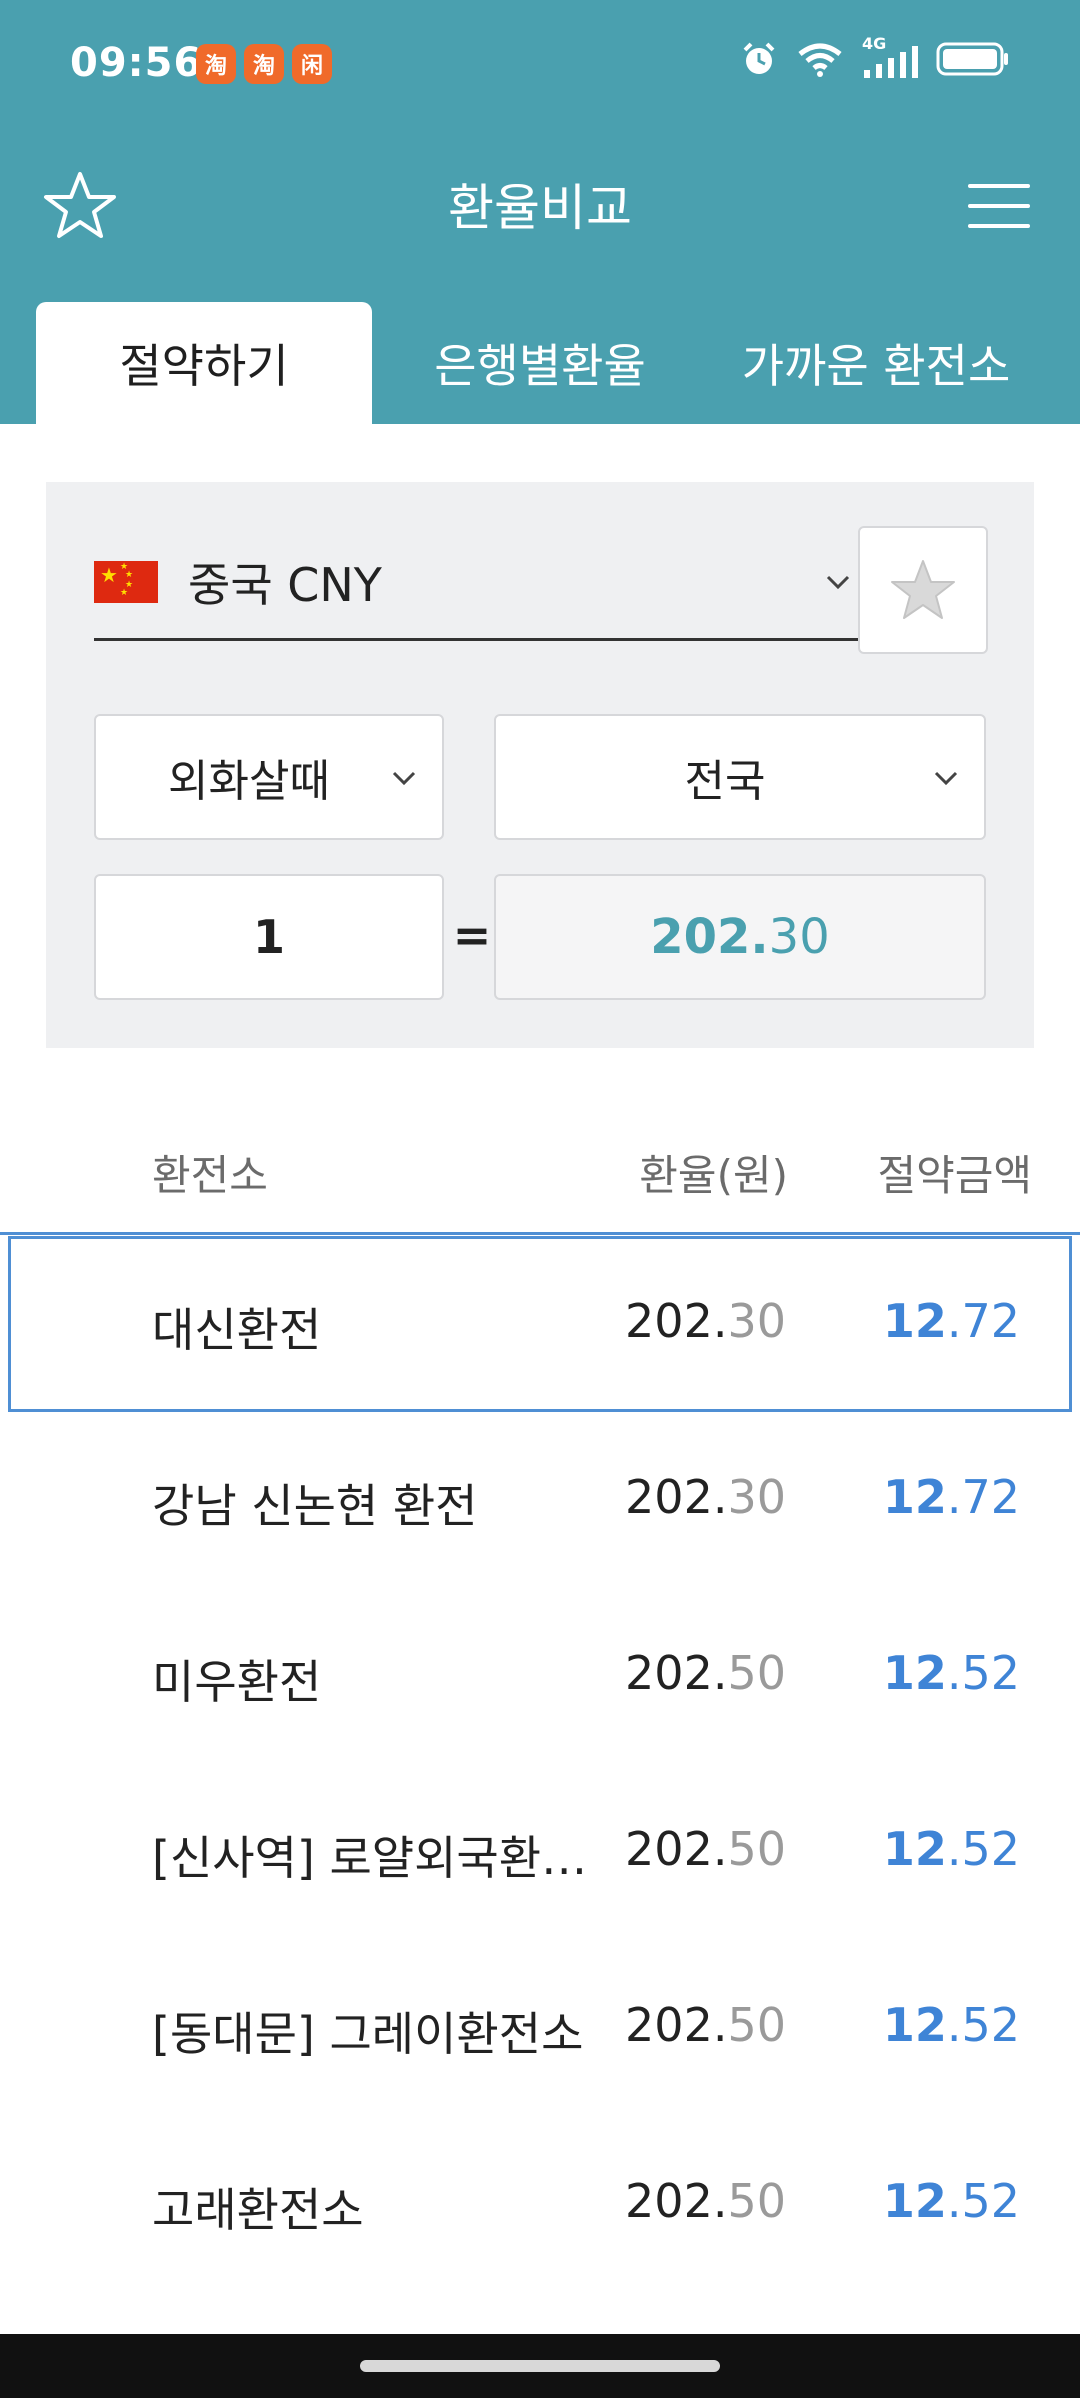 The image size is (1080, 2398). Describe the element at coordinates (540, 208) in the screenshot. I see `page-title: 환율비교` at that location.